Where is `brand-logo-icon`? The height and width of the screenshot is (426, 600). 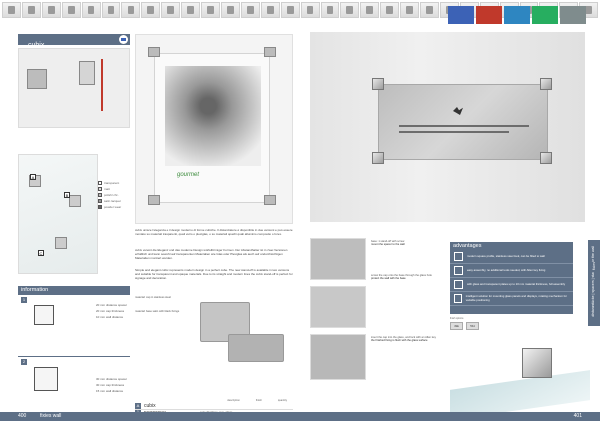
brand-logo-icon is located at coordinates (123, 39).